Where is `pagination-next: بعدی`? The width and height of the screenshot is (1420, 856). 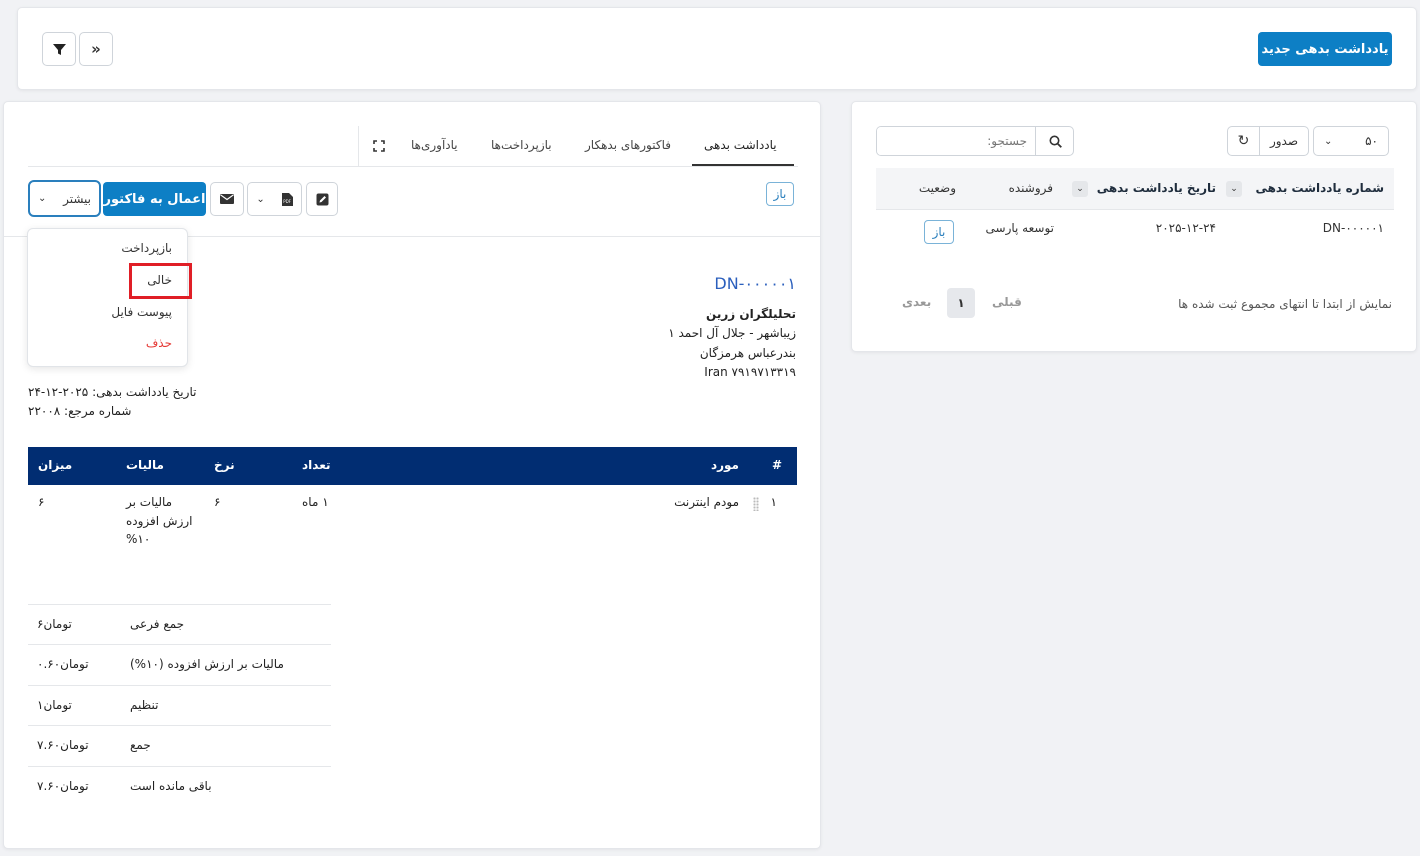 pagination-next: بعدی is located at coordinates (916, 302).